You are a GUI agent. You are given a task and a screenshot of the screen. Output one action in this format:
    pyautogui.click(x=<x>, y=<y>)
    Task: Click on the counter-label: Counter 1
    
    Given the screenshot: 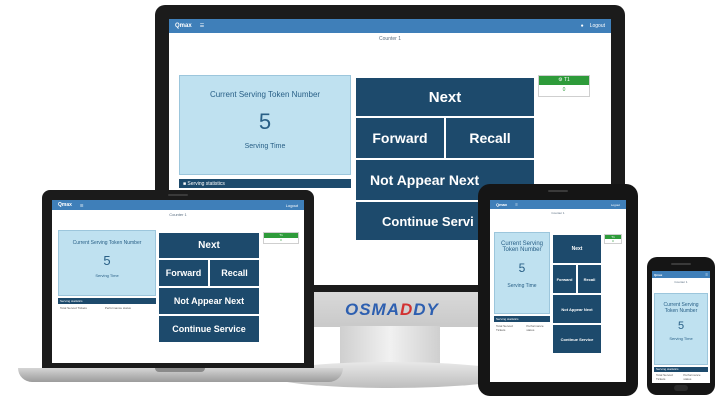 What is the action you would take?
    pyautogui.click(x=390, y=39)
    